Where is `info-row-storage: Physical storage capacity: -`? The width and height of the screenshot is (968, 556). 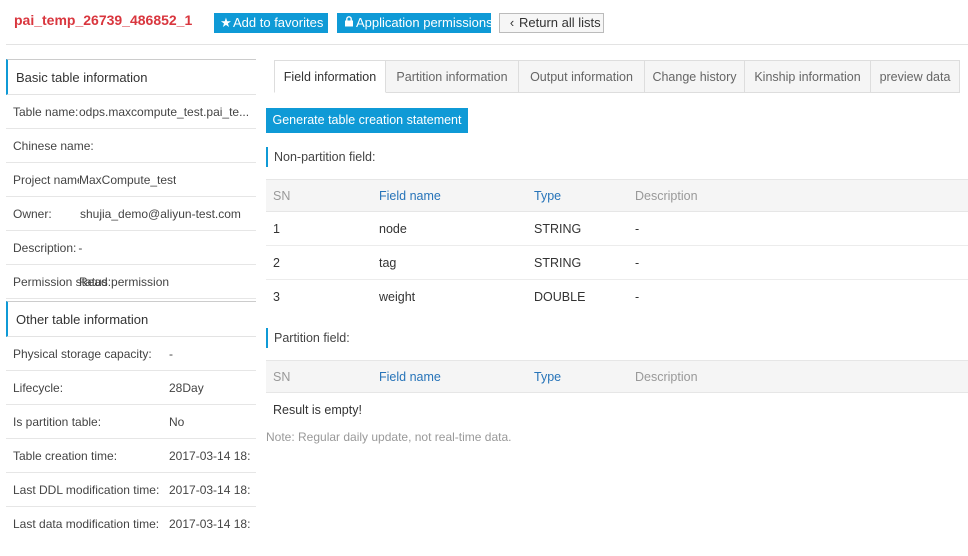 info-row-storage: Physical storage capacity: - is located at coordinates (131, 354).